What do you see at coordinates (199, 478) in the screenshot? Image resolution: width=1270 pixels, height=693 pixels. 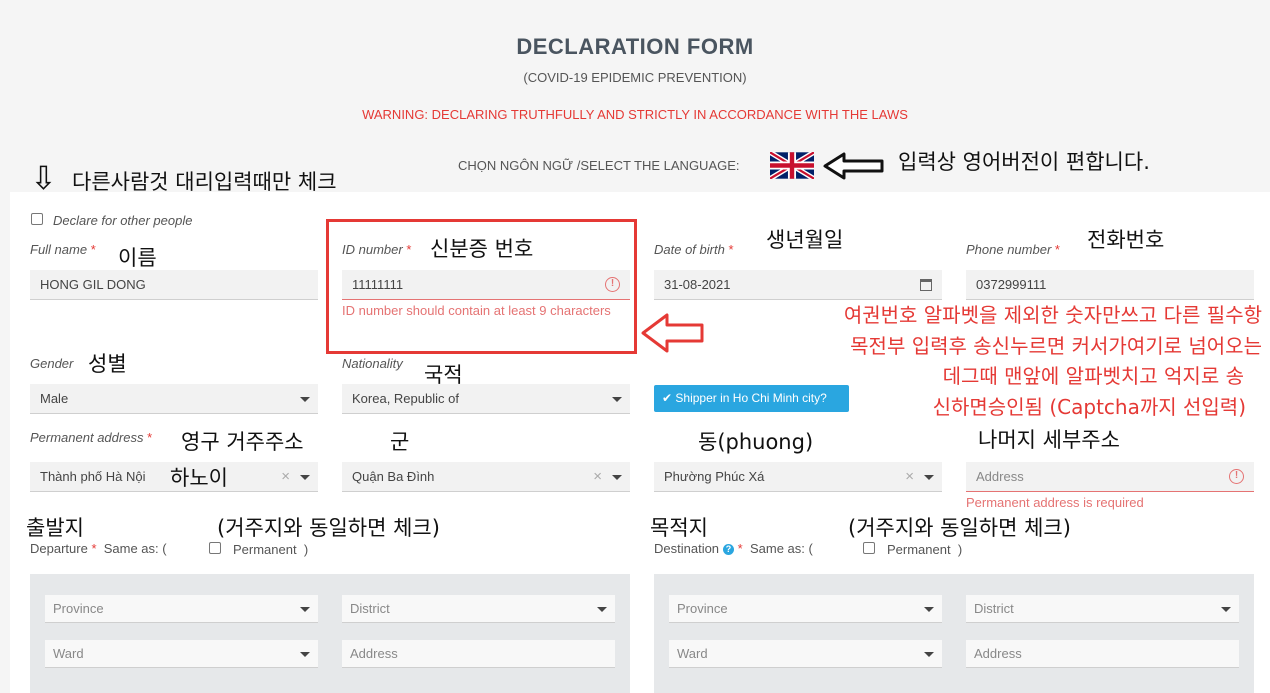 I see `annotation-hanoi: 하노이` at bounding box center [199, 478].